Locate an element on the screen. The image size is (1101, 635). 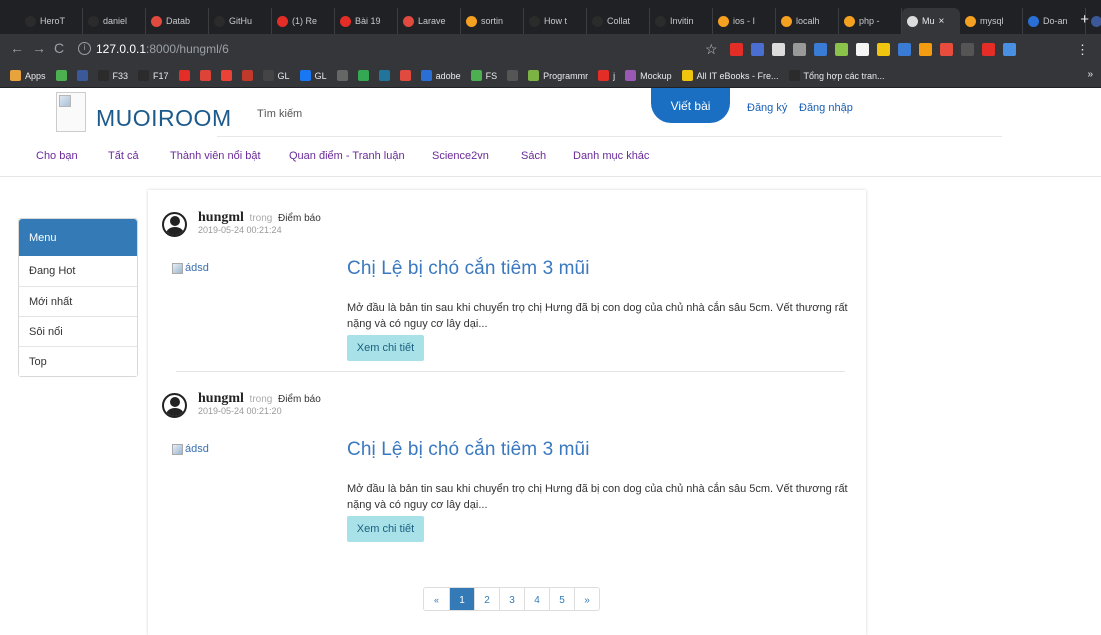
sidebar-item-top: Top is located at coordinates (78, 361).